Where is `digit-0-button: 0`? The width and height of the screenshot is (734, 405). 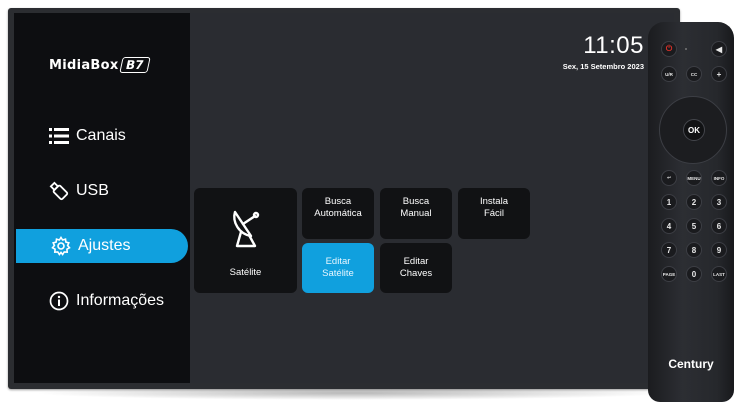 digit-0-button: 0 is located at coordinates (694, 274).